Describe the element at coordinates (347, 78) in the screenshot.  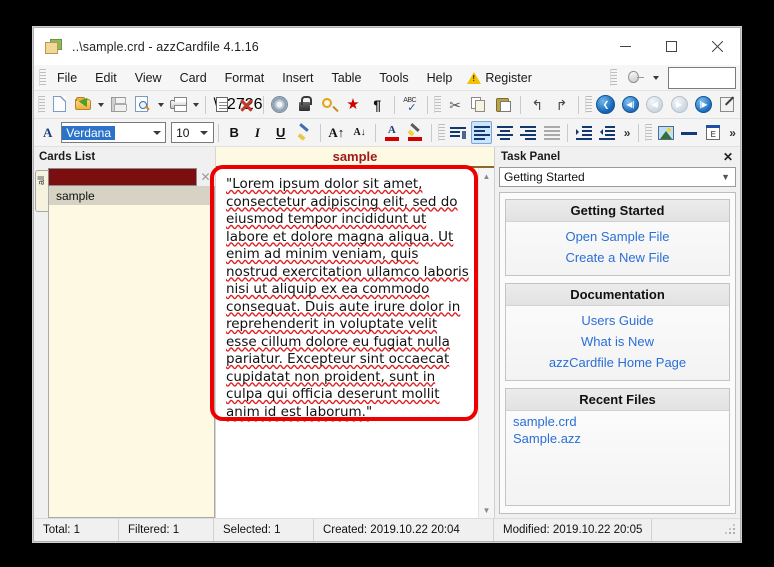
I see `menu-table: Table` at that location.